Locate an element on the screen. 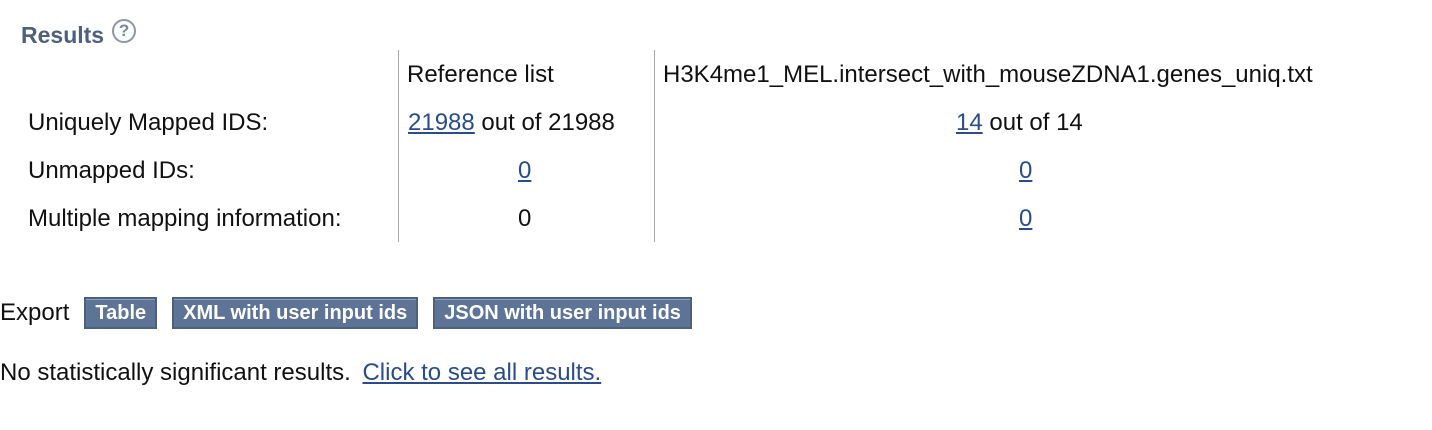 The image size is (1432, 430). uniquely-mapped-label: Uniquely Mapped IDS: is located at coordinates (148, 122).